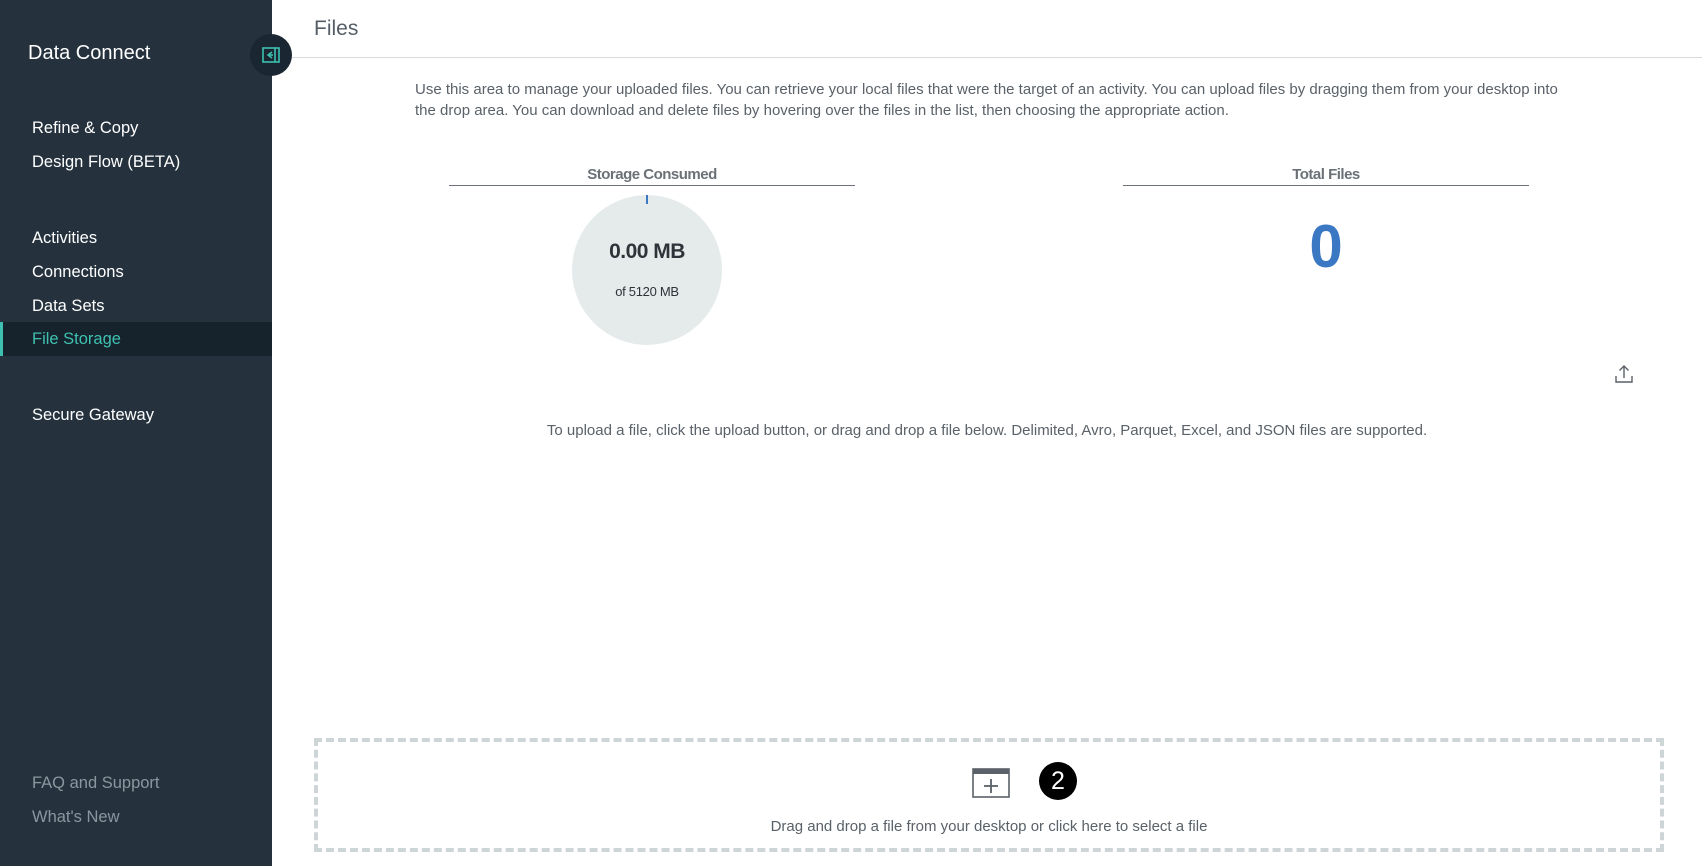  I want to click on add-file-icon, so click(991, 783).